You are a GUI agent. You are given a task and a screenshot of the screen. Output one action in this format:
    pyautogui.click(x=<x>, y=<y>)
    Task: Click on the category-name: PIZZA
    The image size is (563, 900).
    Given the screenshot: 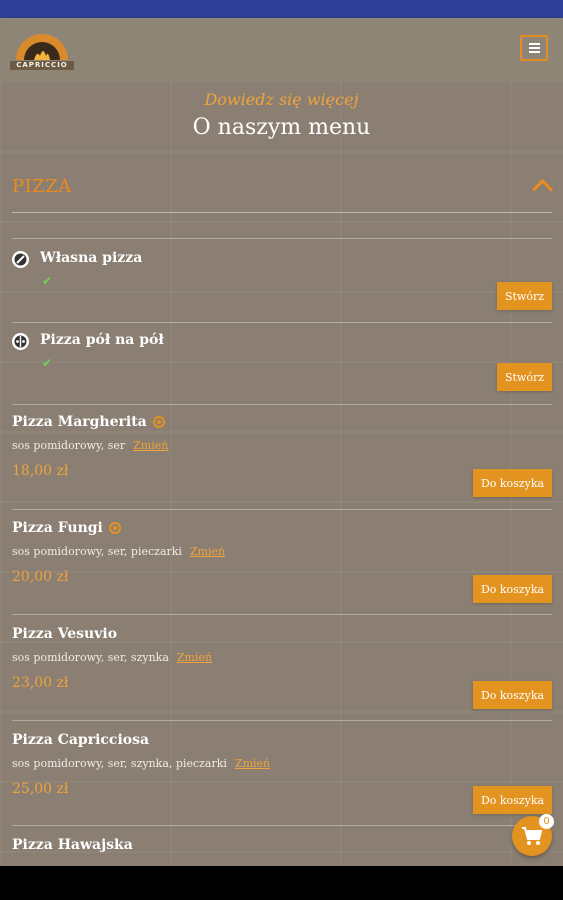 What is the action you would take?
    pyautogui.click(x=42, y=186)
    